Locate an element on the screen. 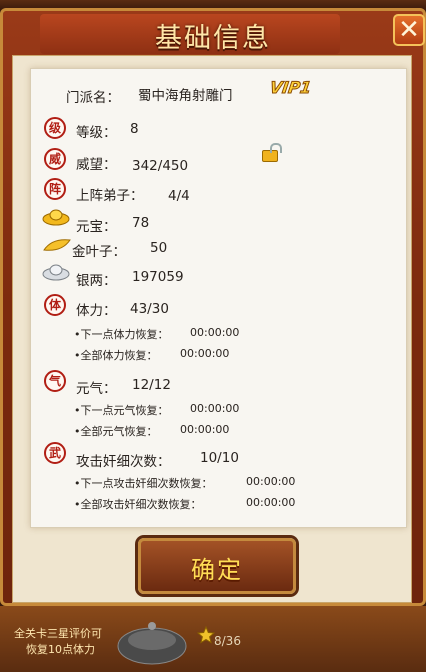 The width and height of the screenshot is (426, 672). sect-name-value: 蜀中海角射雕门 is located at coordinates (185, 96).